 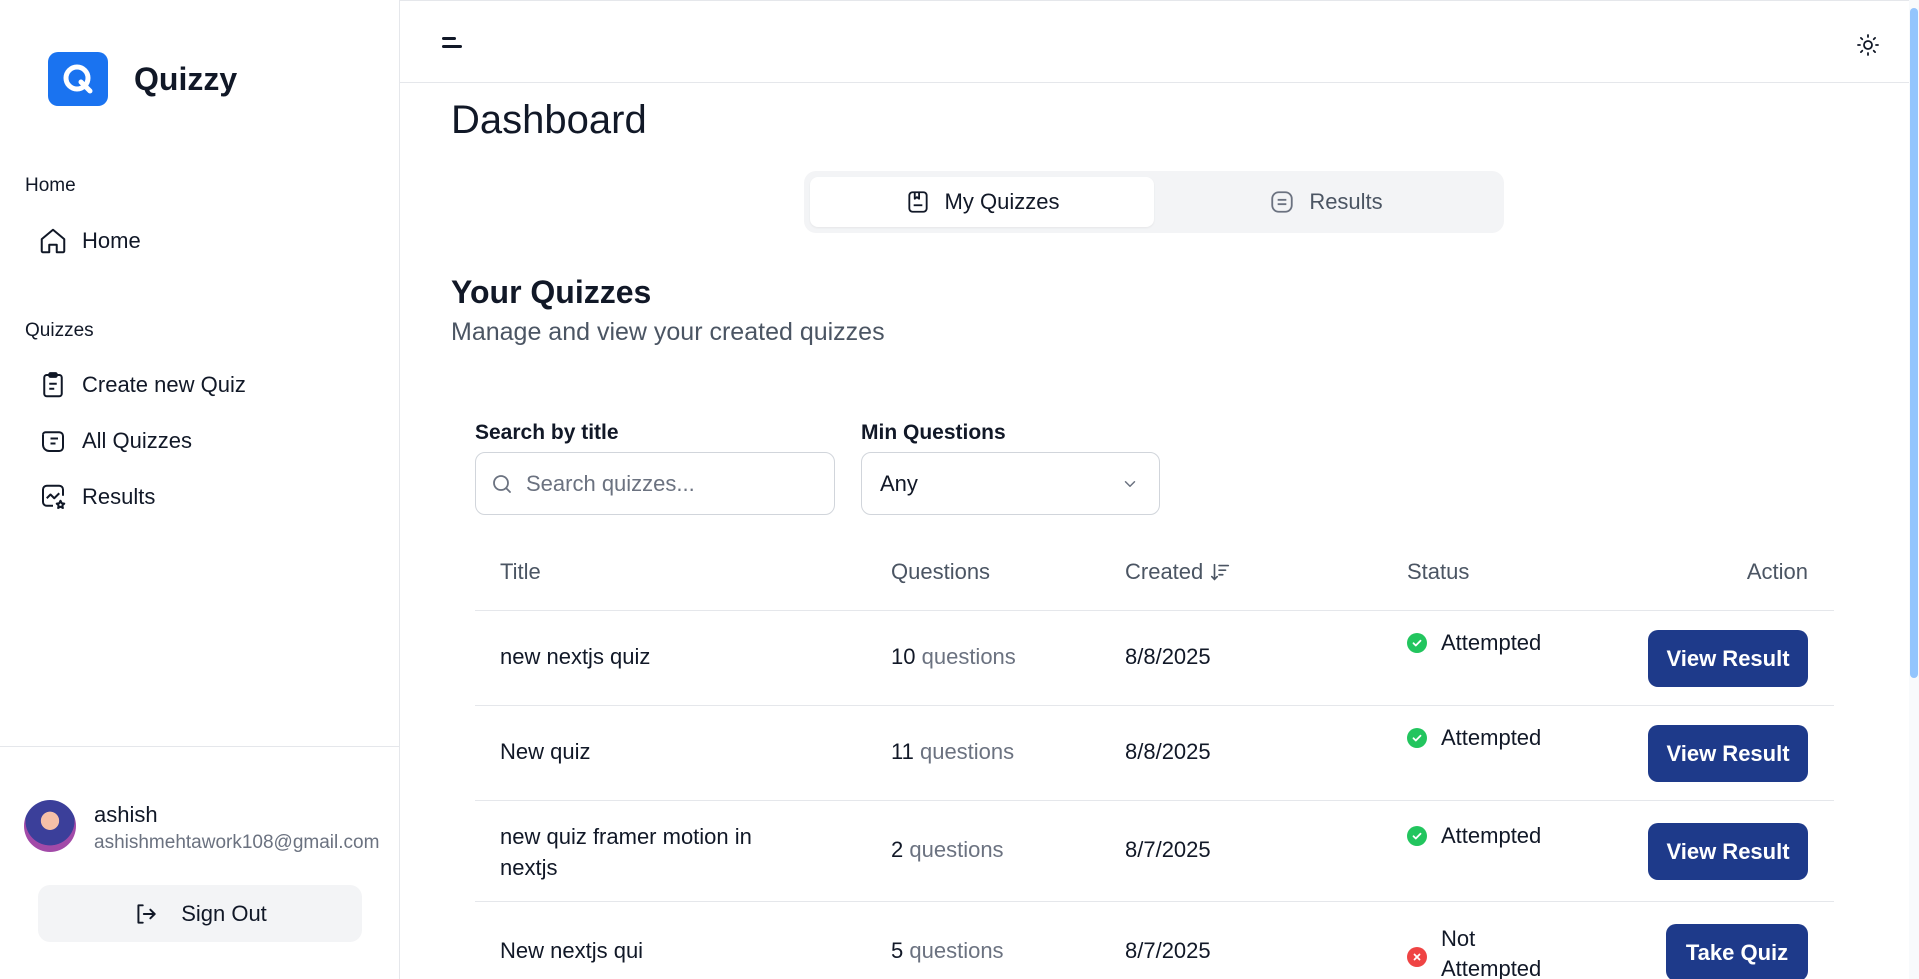 What do you see at coordinates (666, 483) in the screenshot?
I see `search-input` at bounding box center [666, 483].